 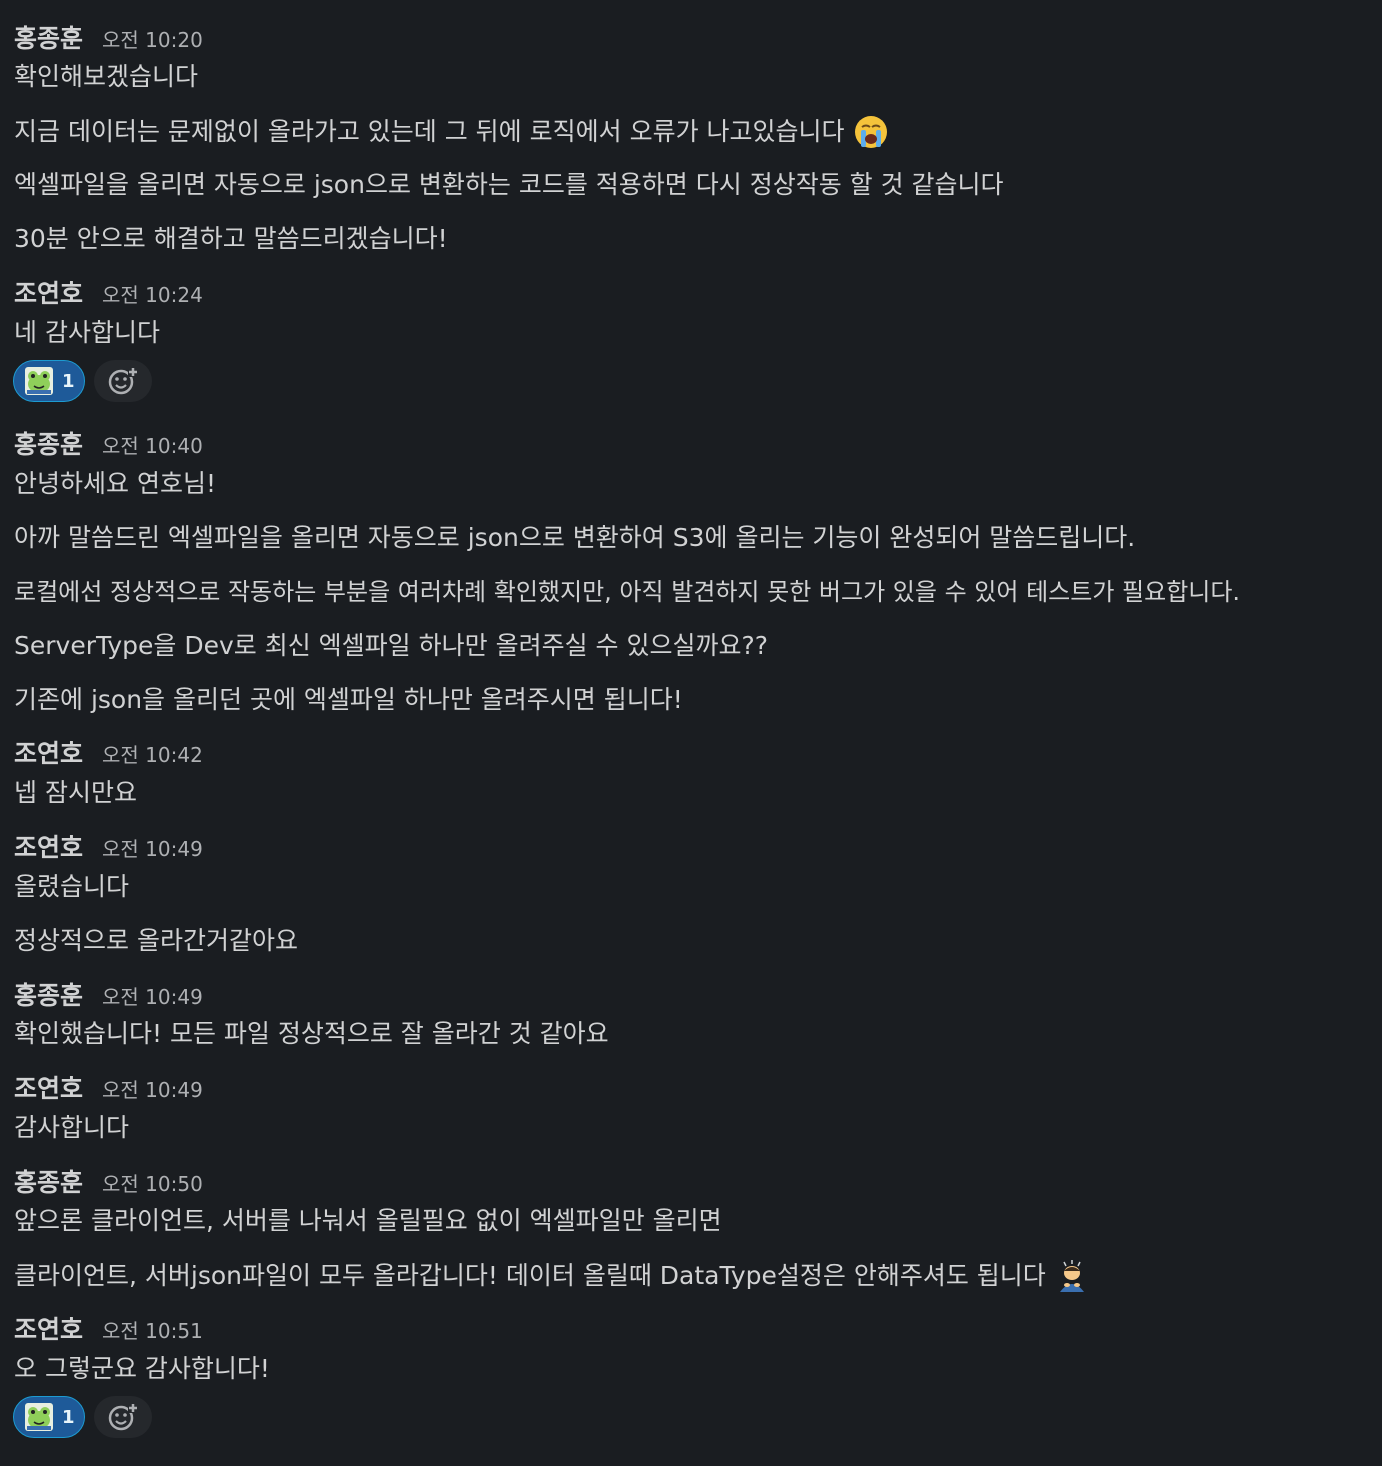 What do you see at coordinates (152, 1184) in the screenshot?
I see `message-timestamp: 오전 10:50` at bounding box center [152, 1184].